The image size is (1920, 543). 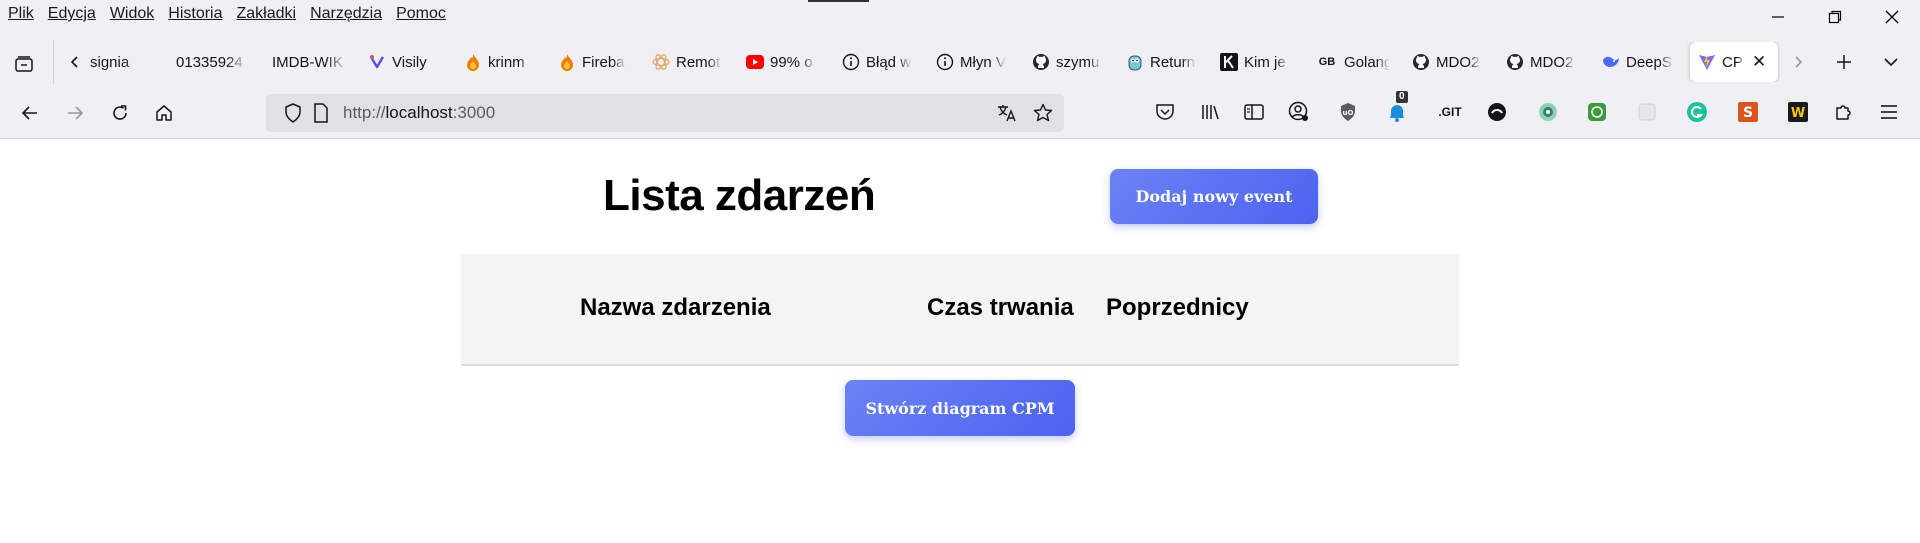 What do you see at coordinates (30, 113) in the screenshot?
I see `back-button` at bounding box center [30, 113].